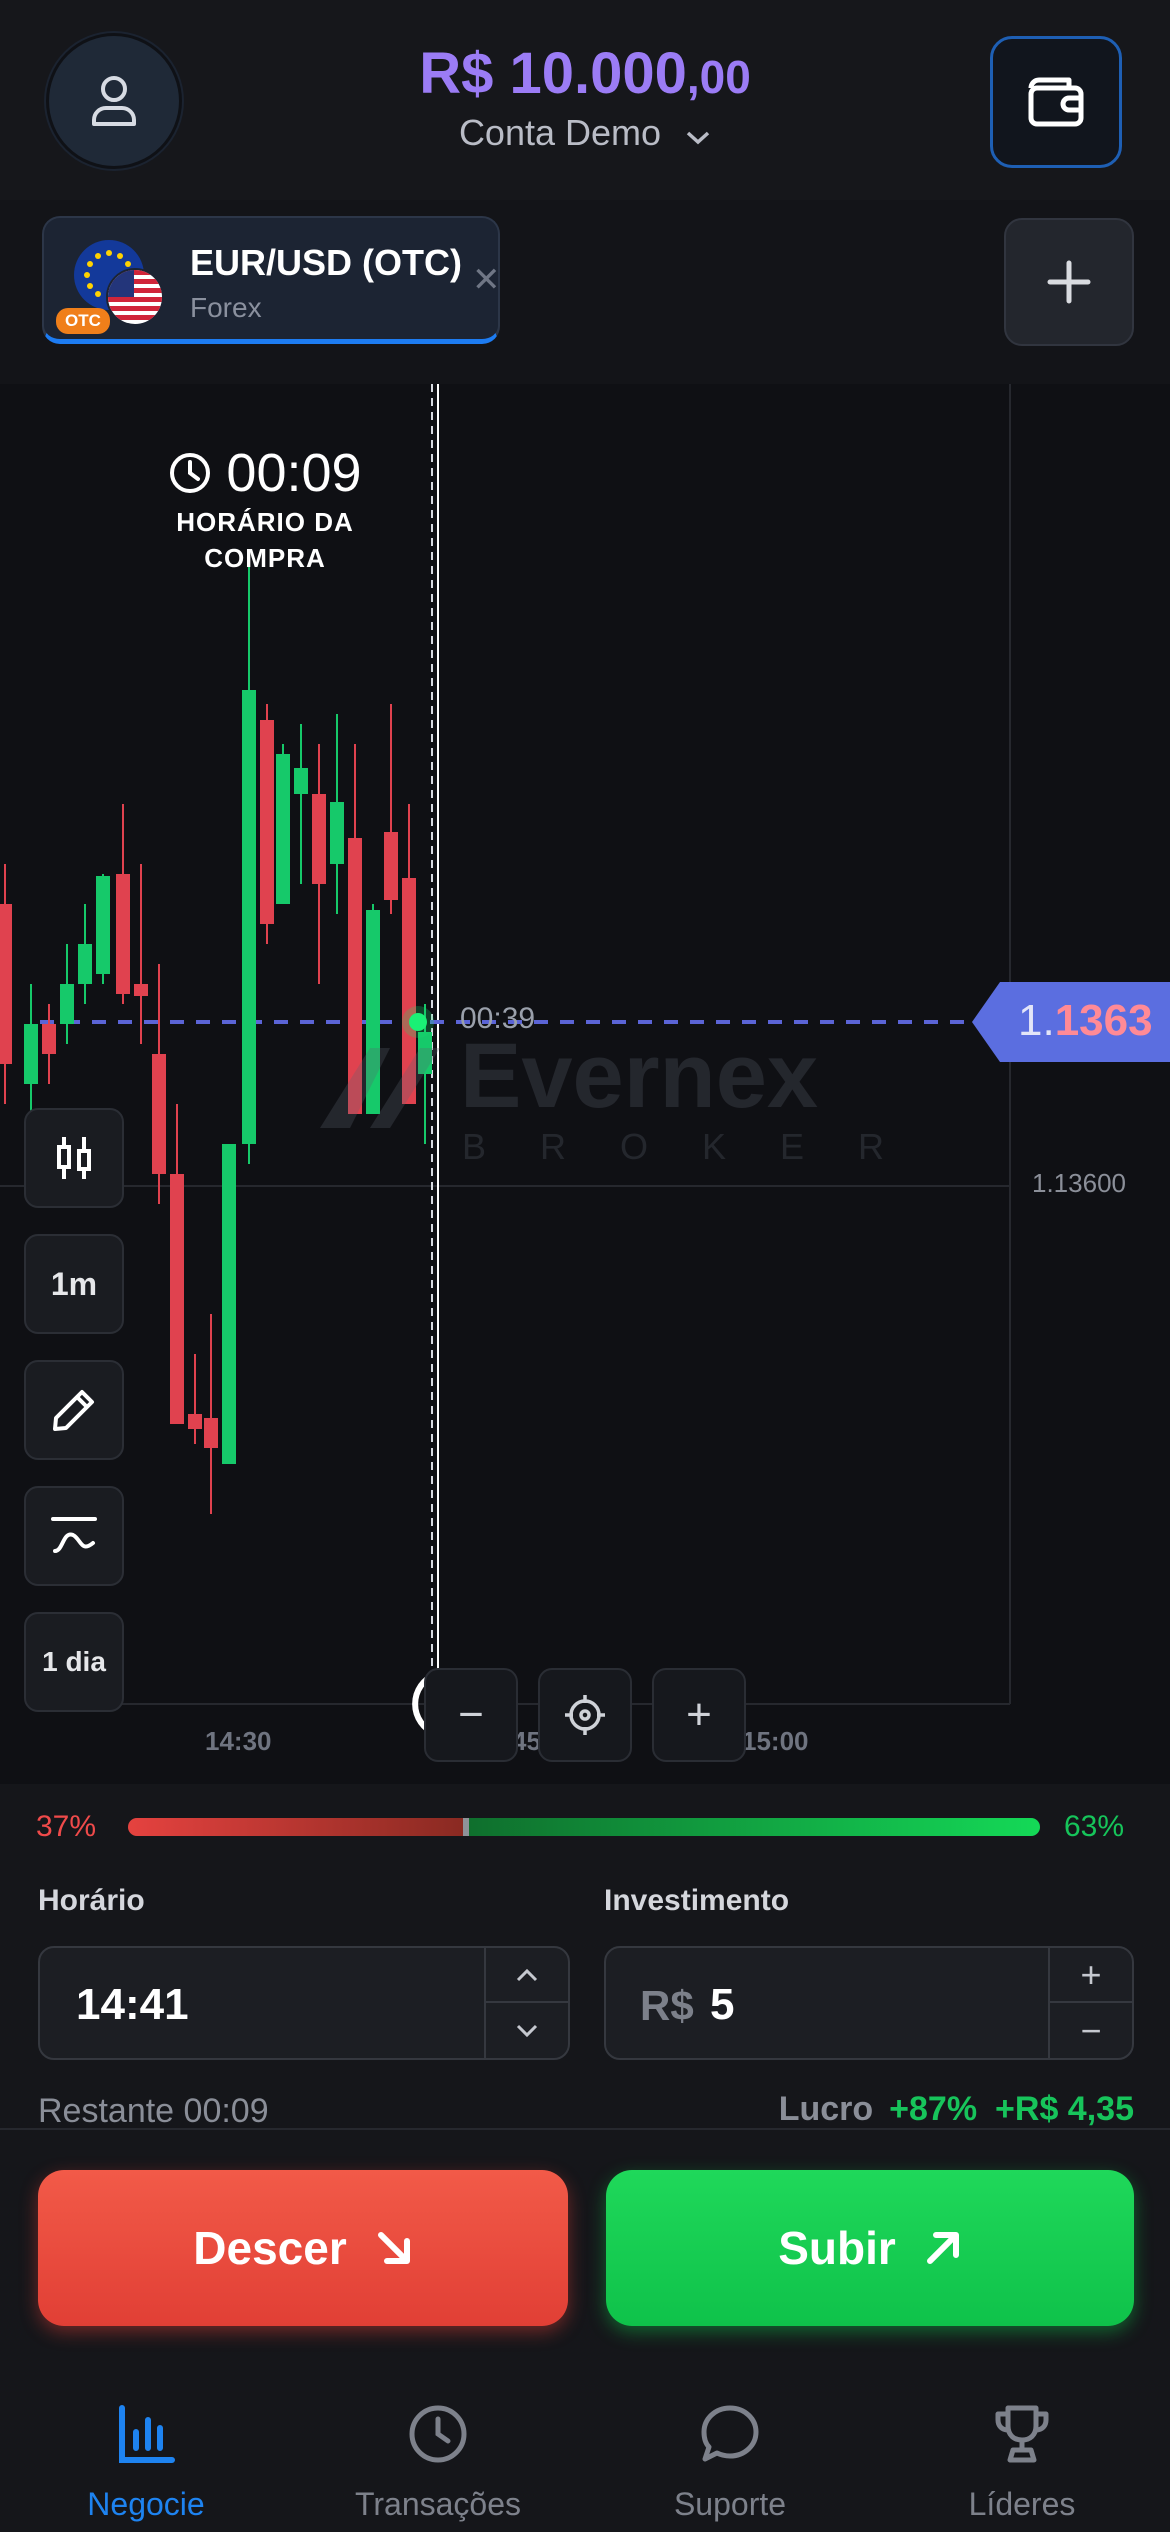 The image size is (1170, 2532). What do you see at coordinates (295, 1827) in the screenshot?
I see `sentiment-down-fill` at bounding box center [295, 1827].